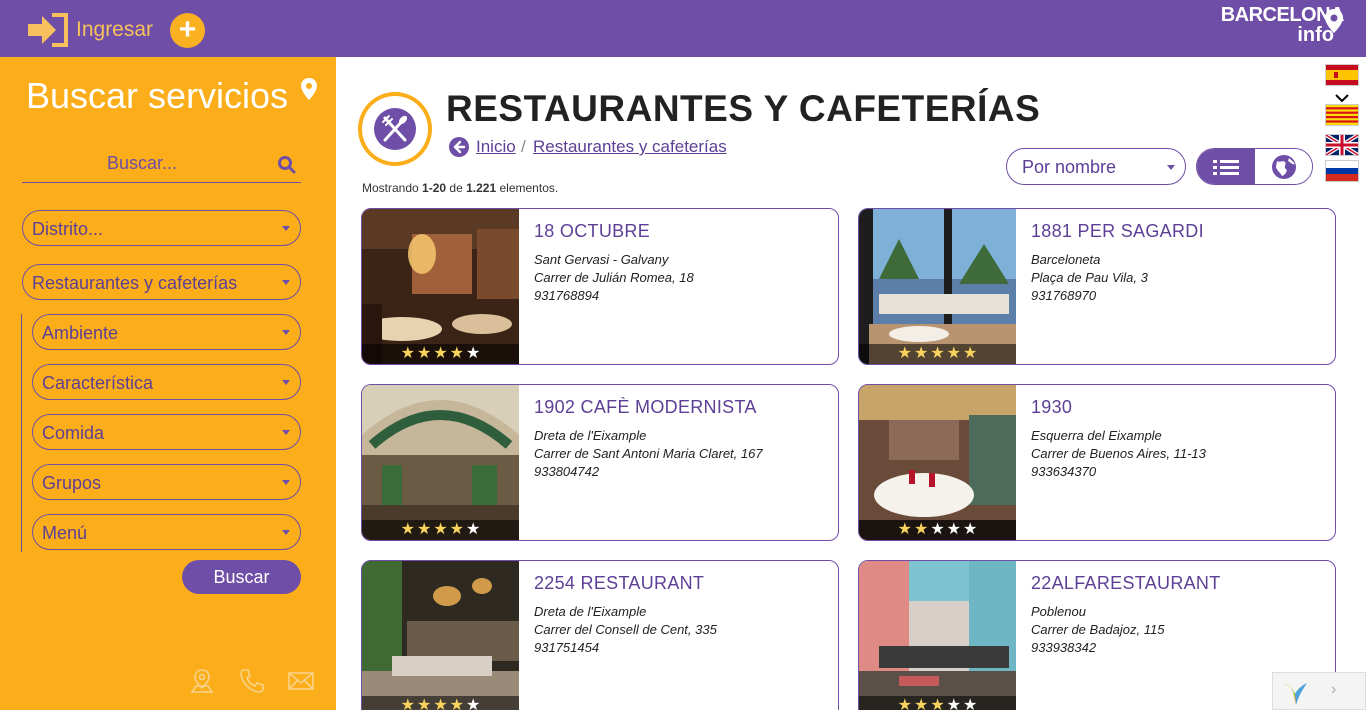 The width and height of the screenshot is (1366, 710). I want to click on flag-en, so click(1342, 145).